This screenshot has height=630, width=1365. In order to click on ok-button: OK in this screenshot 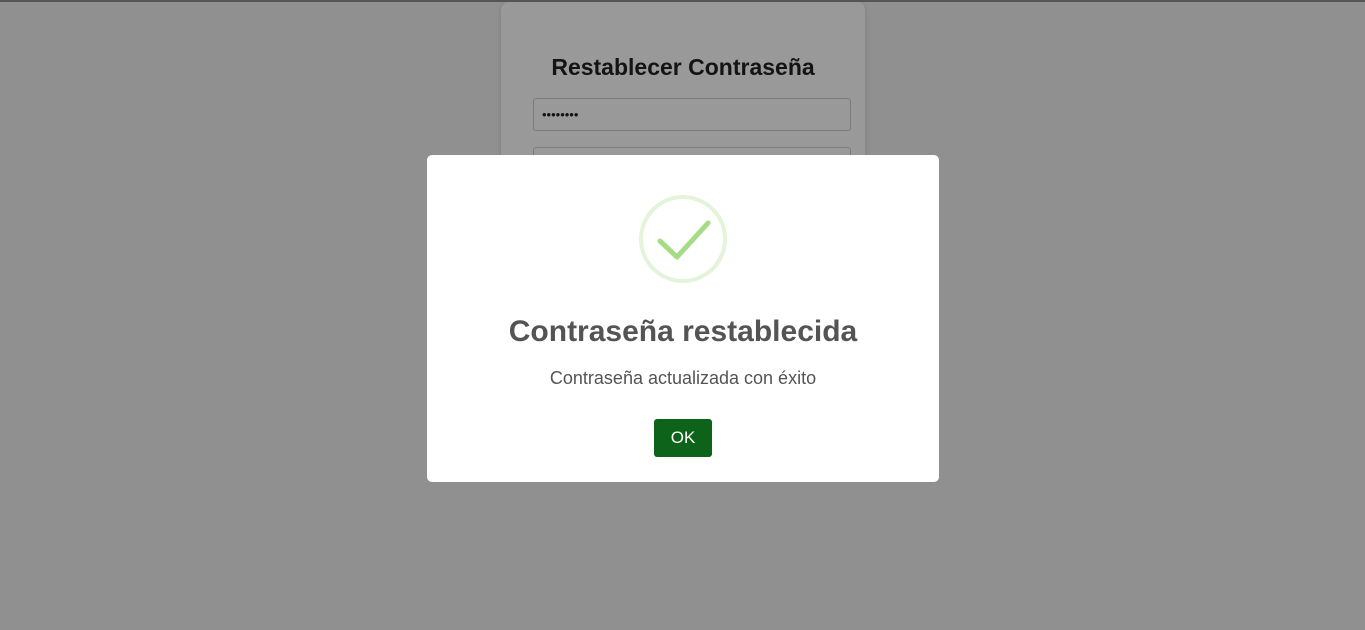, I will do `click(683, 438)`.